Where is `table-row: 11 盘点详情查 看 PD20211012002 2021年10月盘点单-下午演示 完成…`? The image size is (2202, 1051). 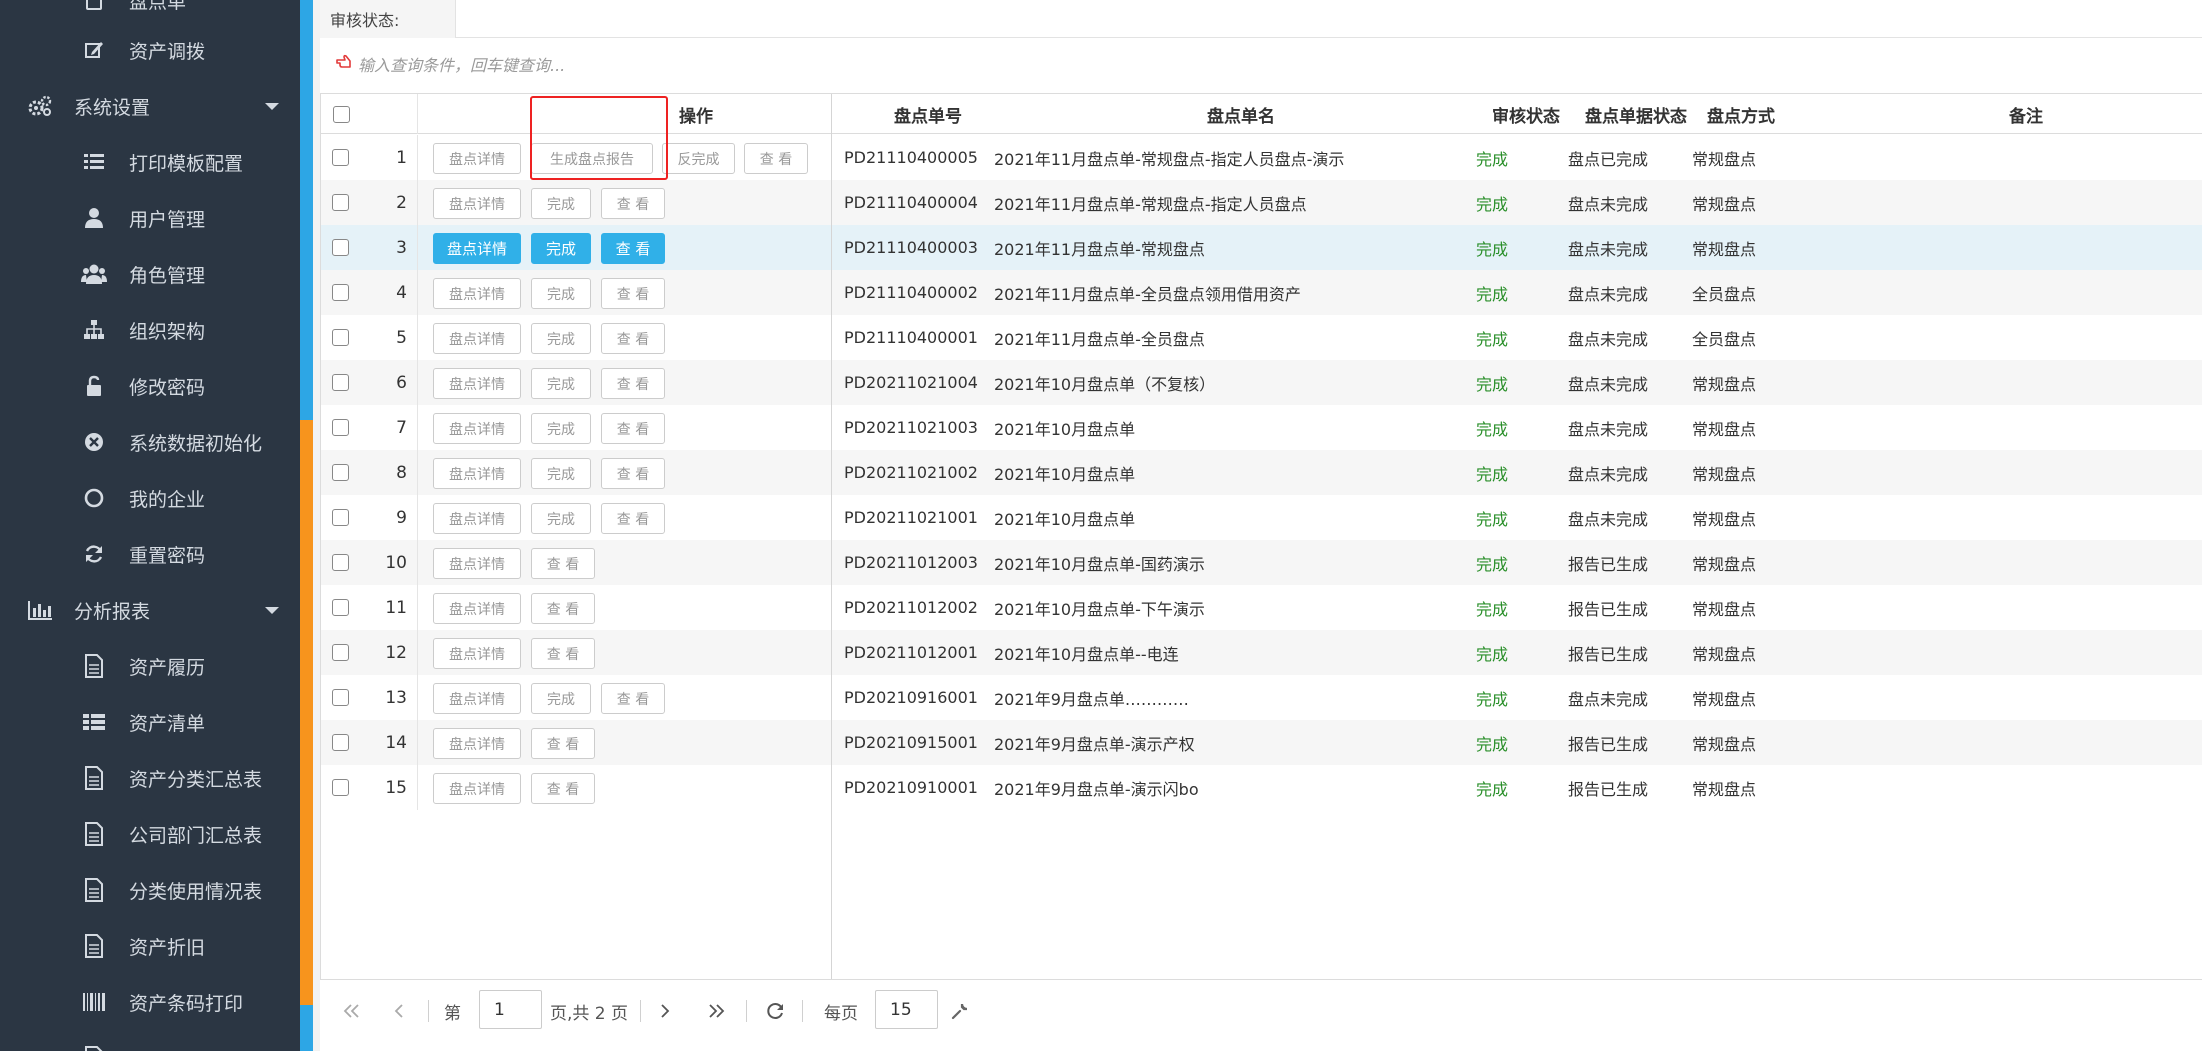
table-row: 11 盘点详情查 看 PD20211012002 2021年10月盘点单-下午演示 完成… is located at coordinates (1261, 607).